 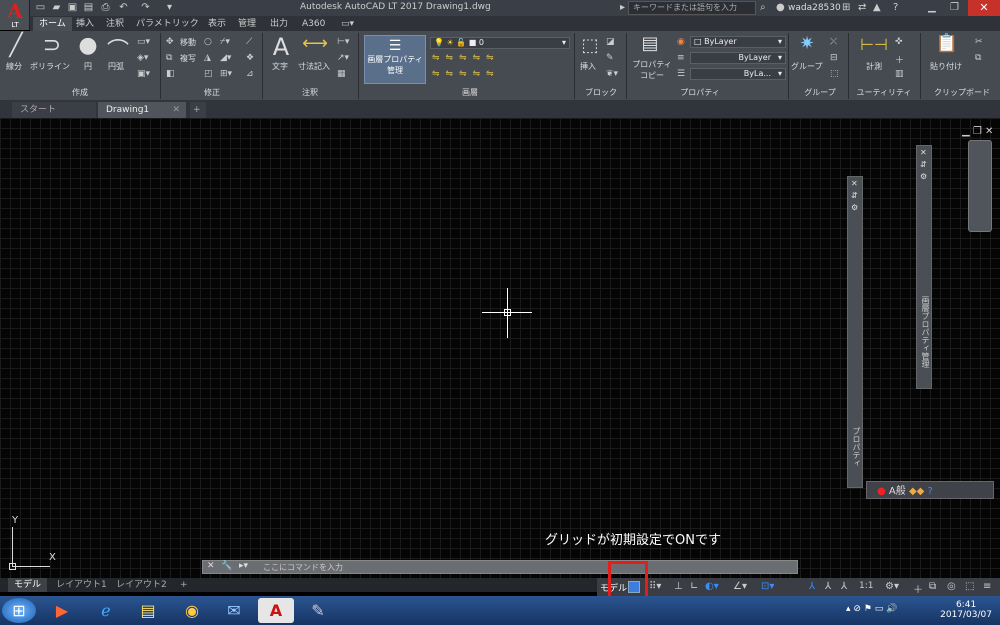 What do you see at coordinates (899, 59) in the screenshot?
I see `point-icon: ＋` at bounding box center [899, 59].